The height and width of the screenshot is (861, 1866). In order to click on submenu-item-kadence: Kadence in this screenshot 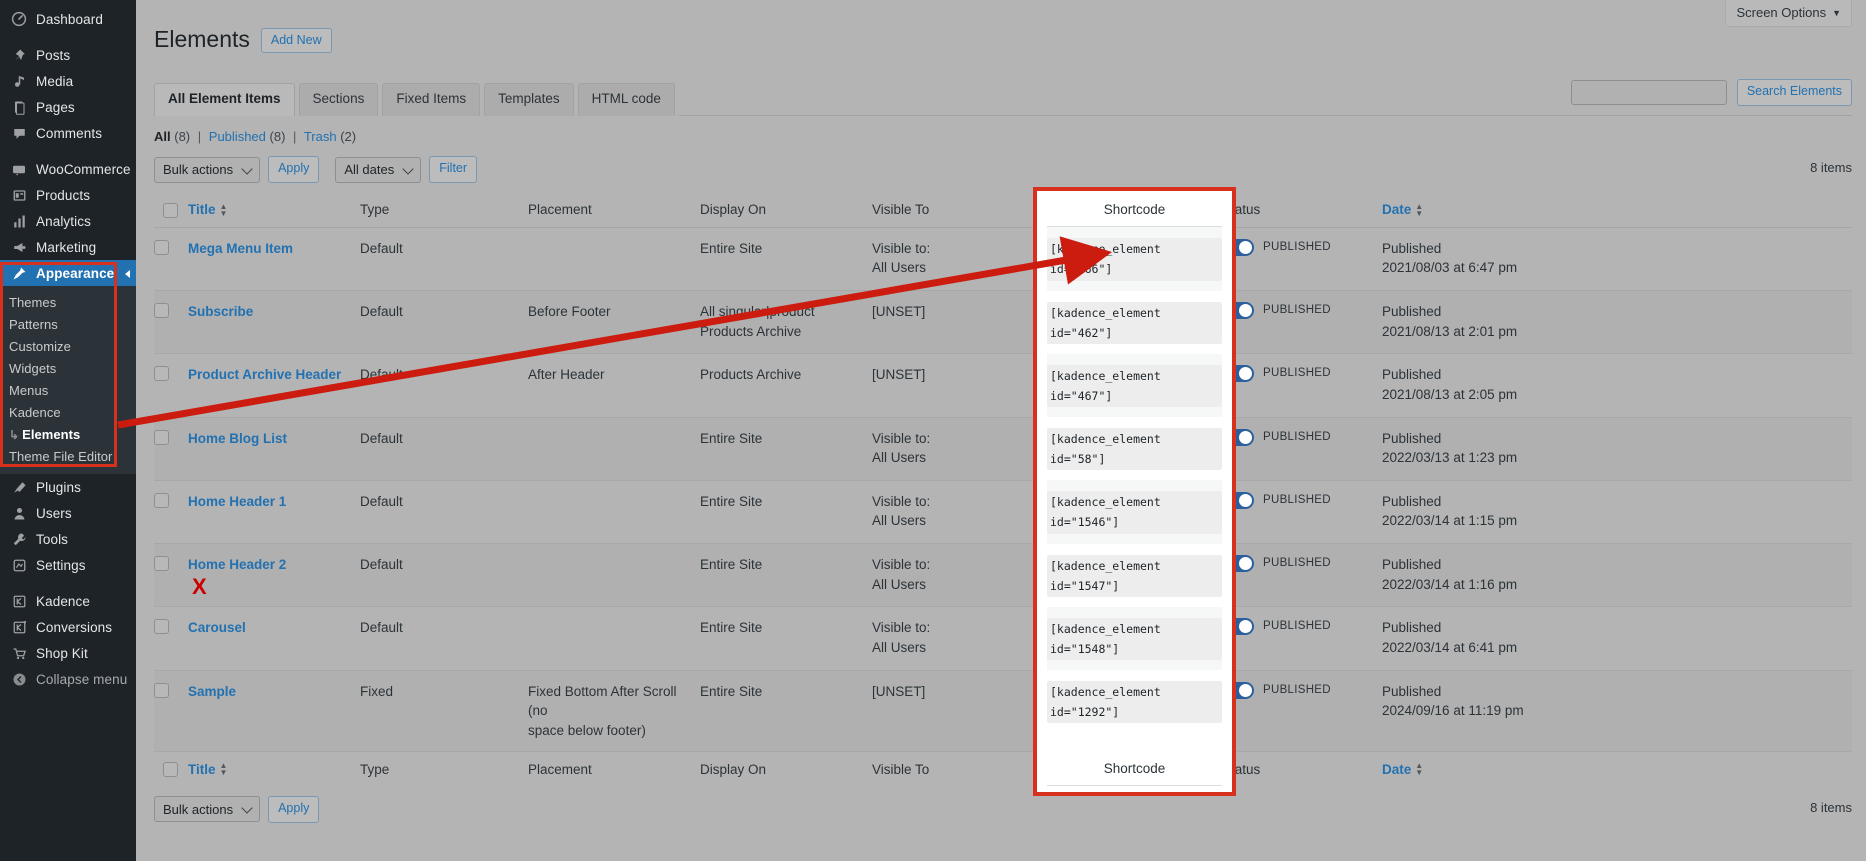, I will do `click(68, 412)`.